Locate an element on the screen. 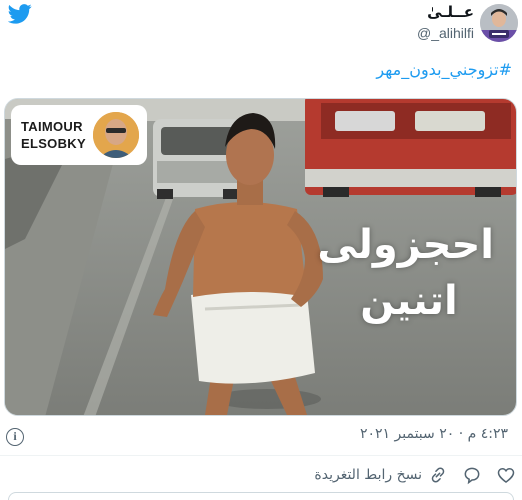  avatar is located at coordinates (499, 23).